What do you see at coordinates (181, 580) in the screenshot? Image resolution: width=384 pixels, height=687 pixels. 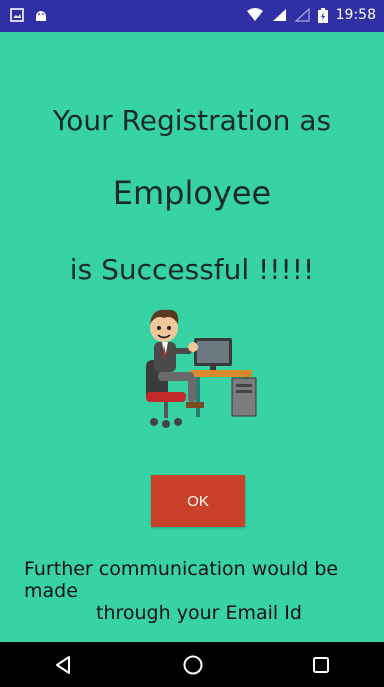 I see `message-line-1: Further communication would be made` at bounding box center [181, 580].